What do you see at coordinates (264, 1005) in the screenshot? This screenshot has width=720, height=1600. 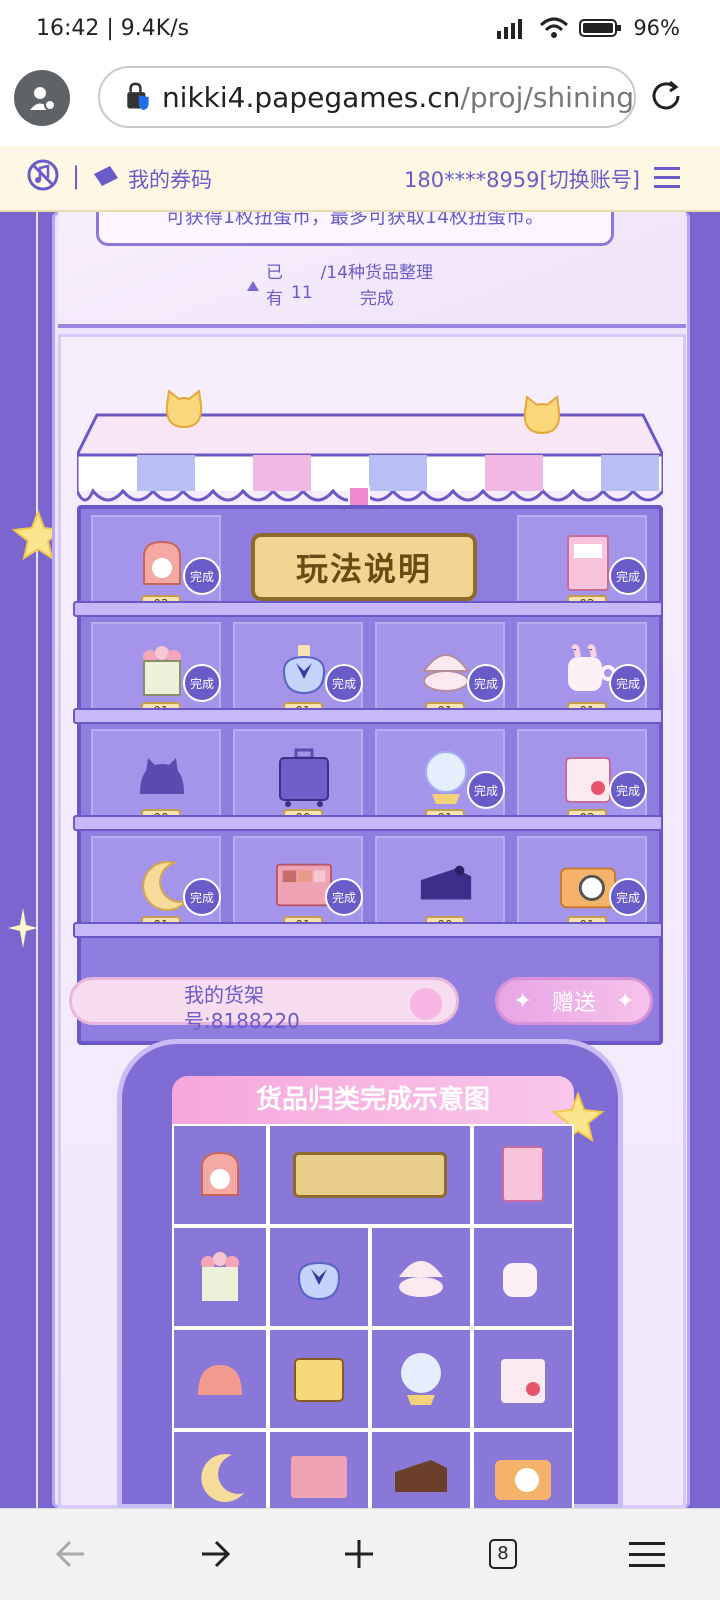 I see `my-shelf-number: 我的货架 号:8188220` at bounding box center [264, 1005].